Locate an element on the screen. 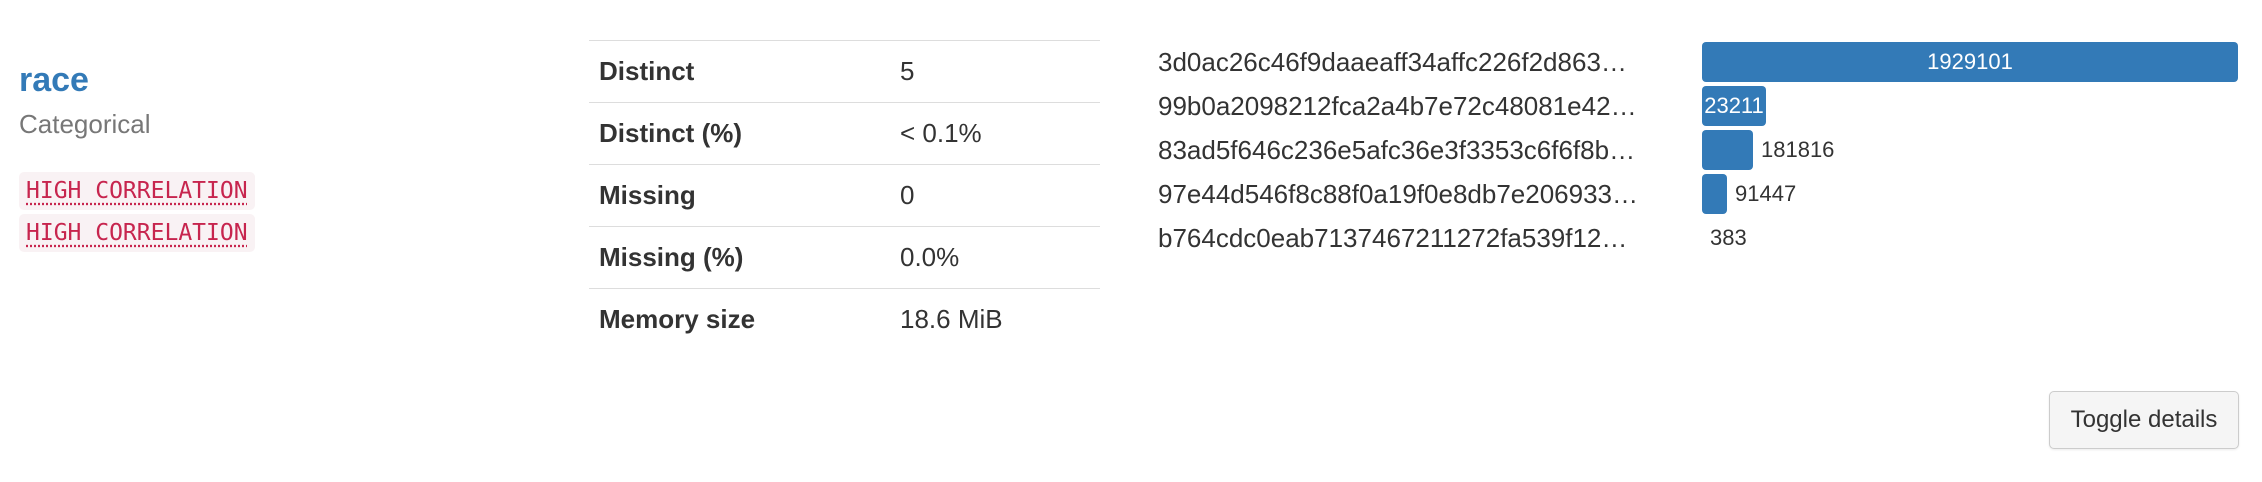 The width and height of the screenshot is (2262, 482). frequency-value: 383 is located at coordinates (1728, 237).